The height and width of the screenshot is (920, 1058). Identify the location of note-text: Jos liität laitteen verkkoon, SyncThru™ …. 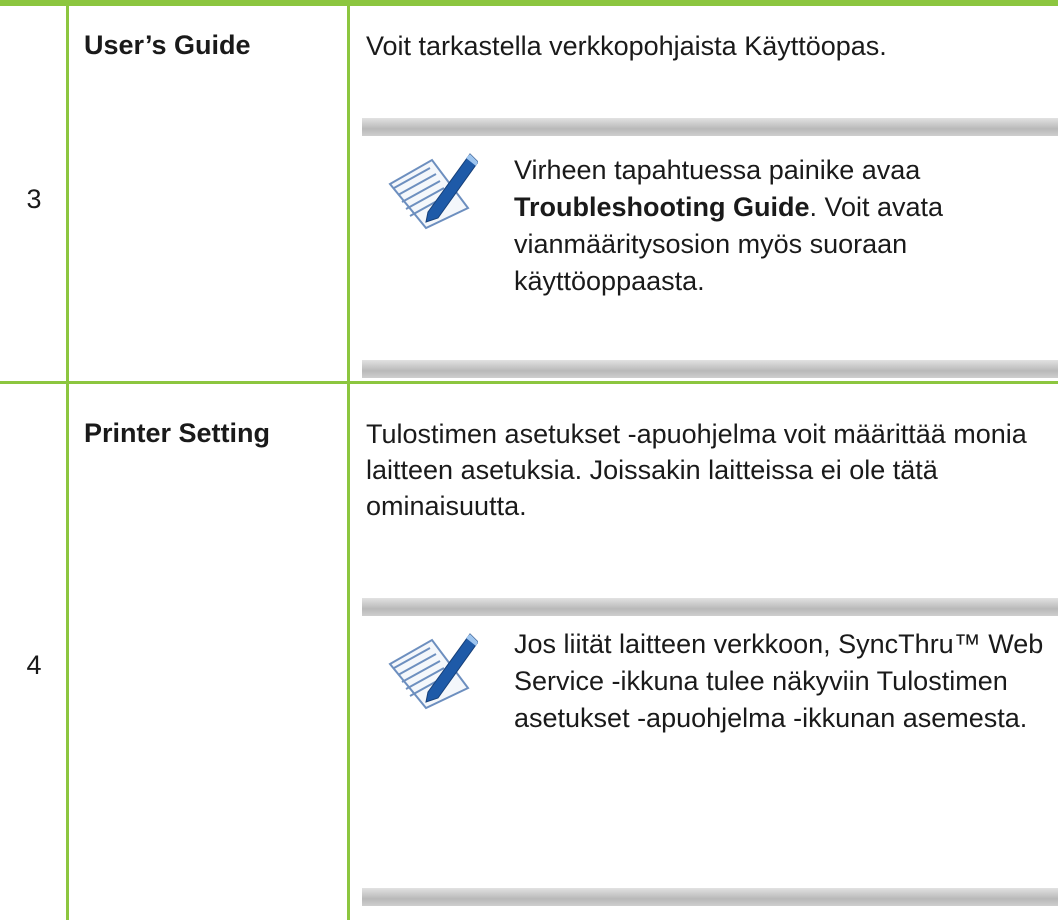
(779, 681).